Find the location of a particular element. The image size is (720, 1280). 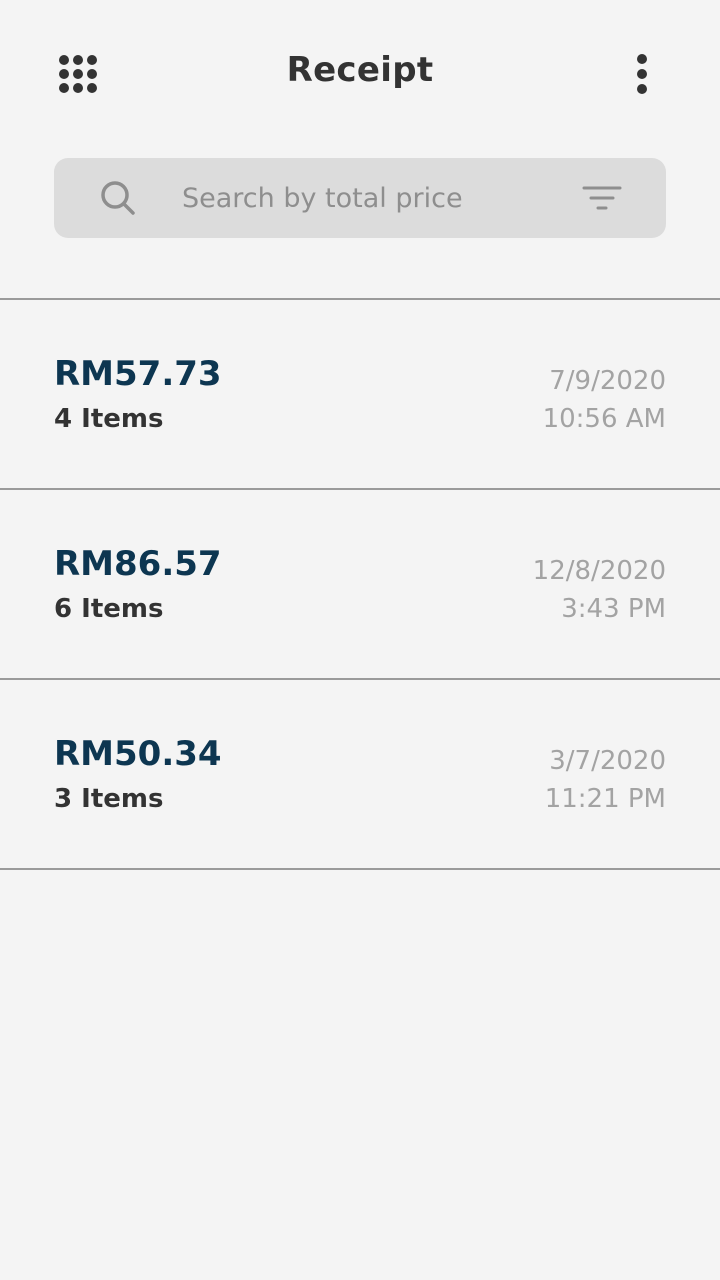

receipt-row: RM57.73 4 Items 7/9/2020 10:56 AM is located at coordinates (360, 395).